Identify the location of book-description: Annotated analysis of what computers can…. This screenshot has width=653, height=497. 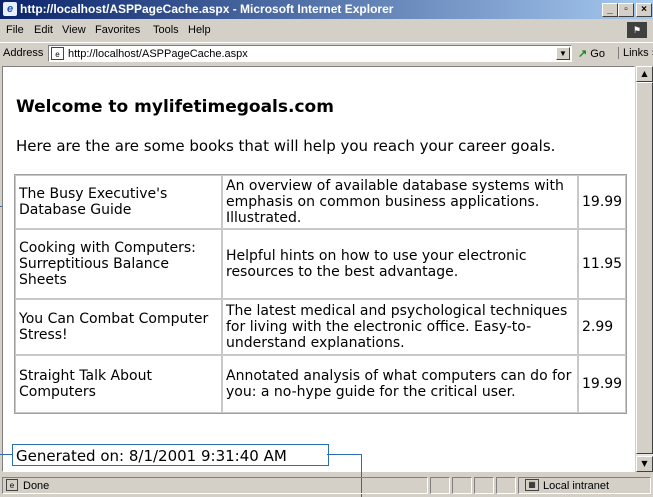
(400, 384).